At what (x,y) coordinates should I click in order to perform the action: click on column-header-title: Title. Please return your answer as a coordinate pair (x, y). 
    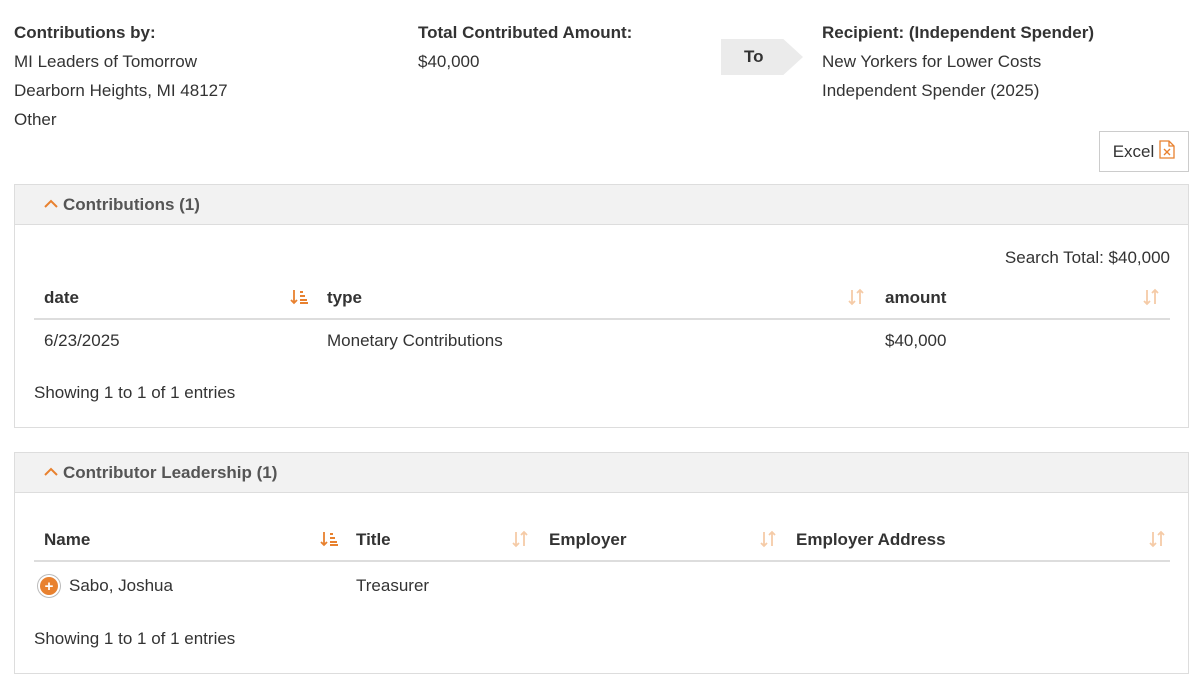
    Looking at the image, I should click on (373, 540).